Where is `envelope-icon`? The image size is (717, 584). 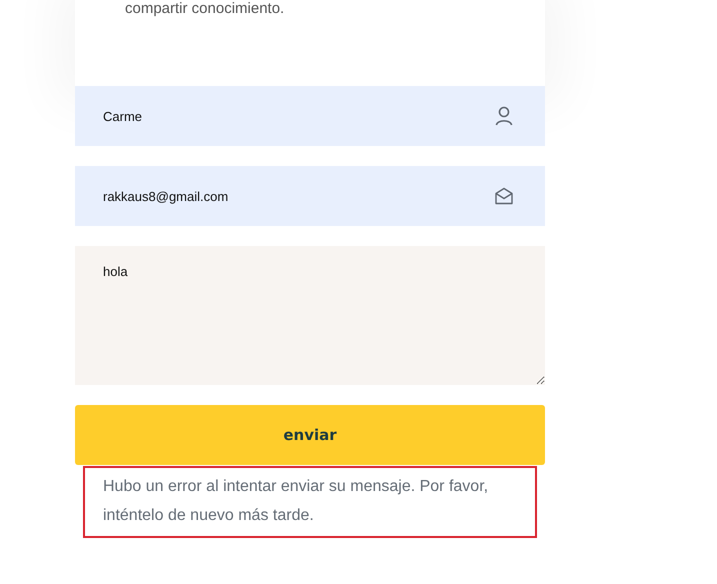 envelope-icon is located at coordinates (504, 196).